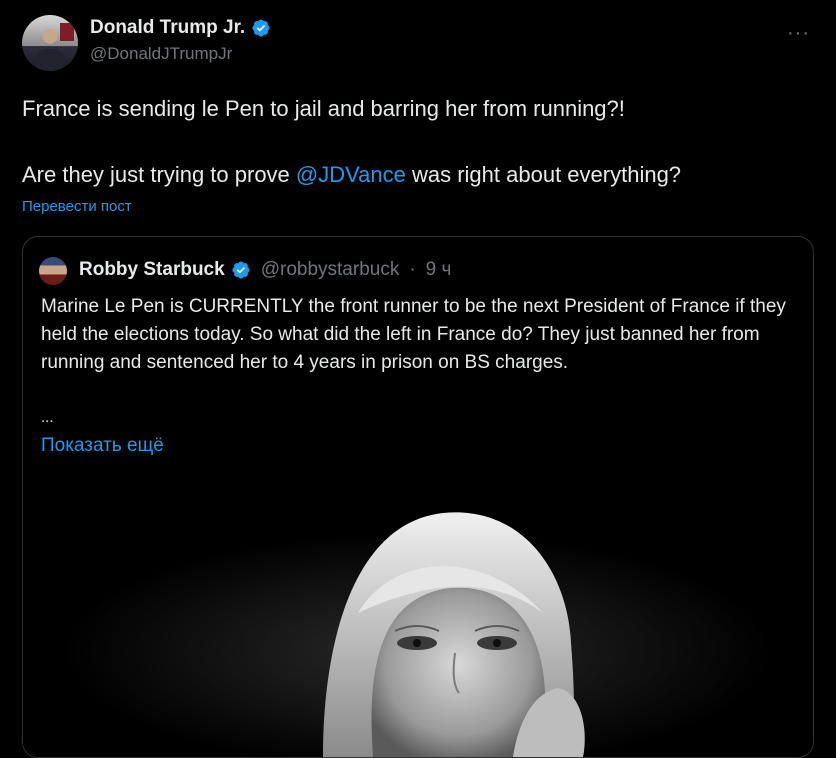  What do you see at coordinates (167, 28) in the screenshot?
I see `author-name: Donald Trump Jr.` at bounding box center [167, 28].